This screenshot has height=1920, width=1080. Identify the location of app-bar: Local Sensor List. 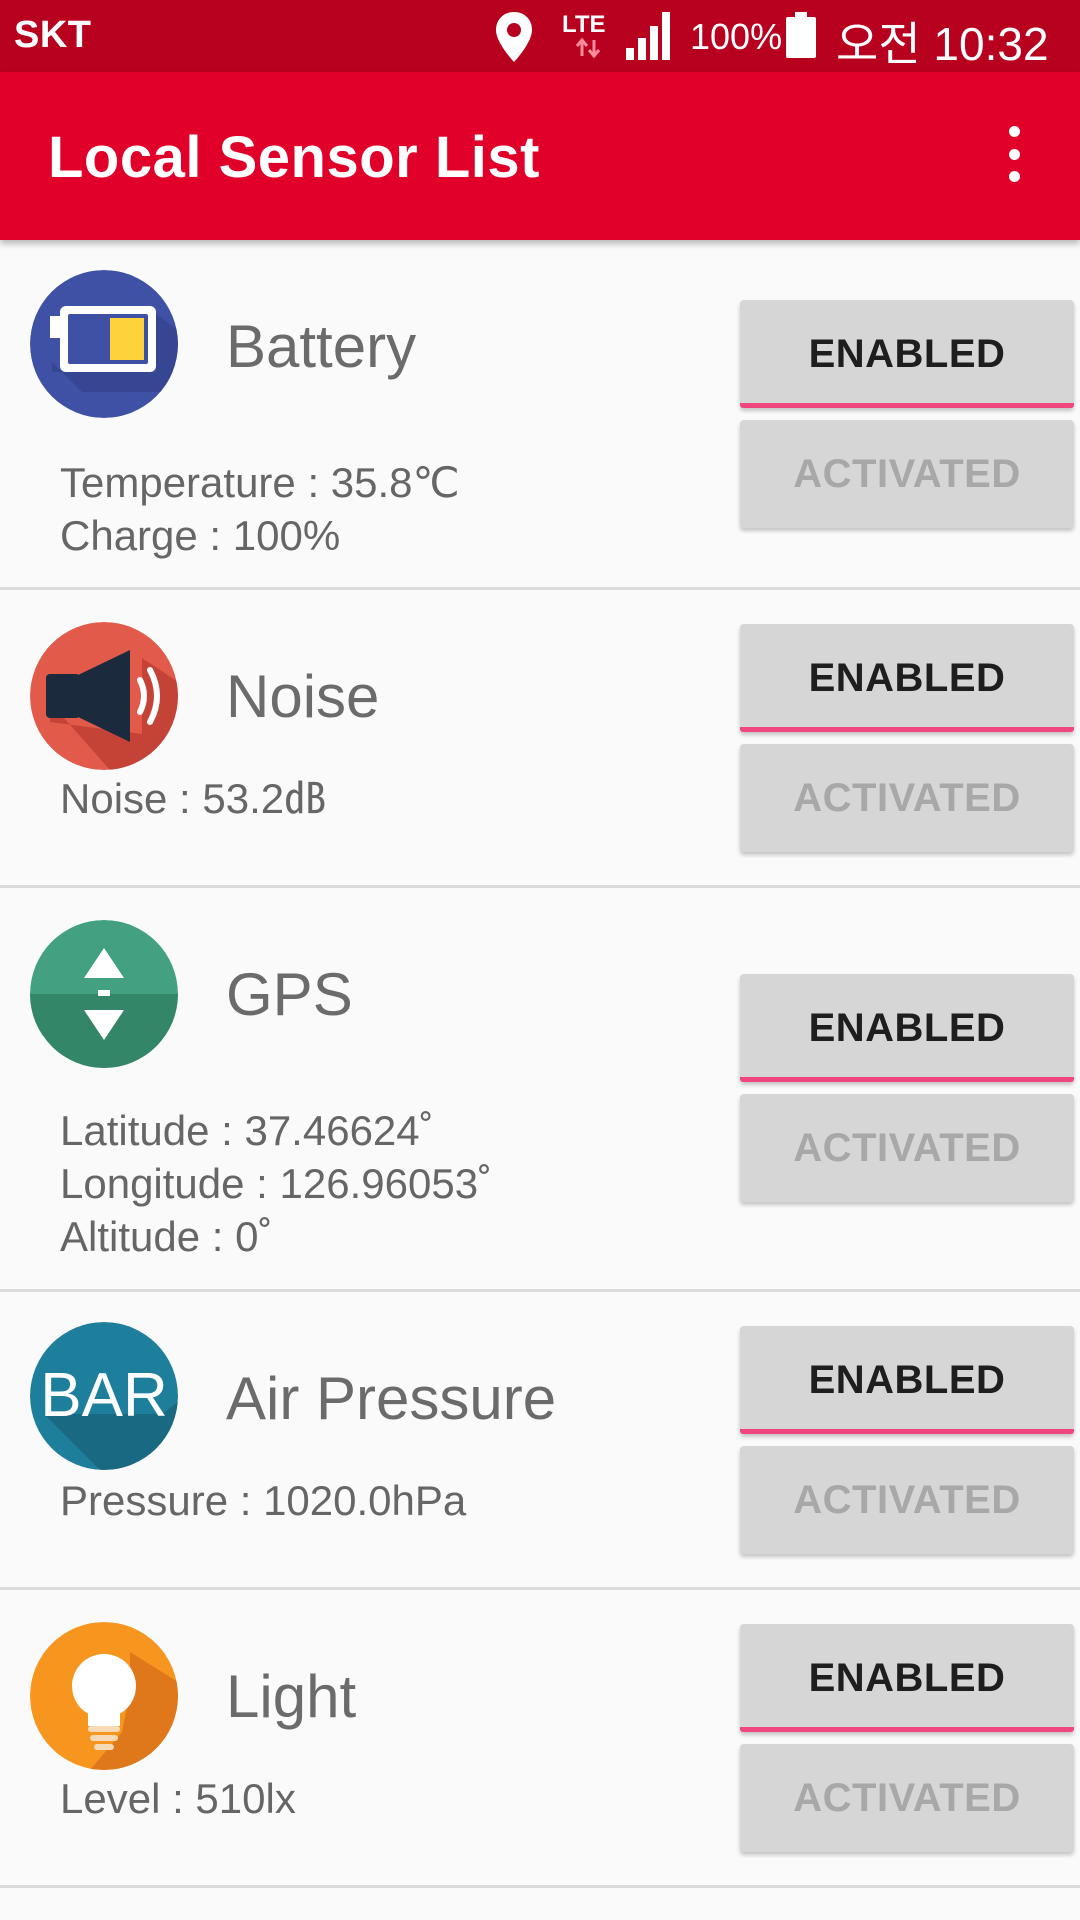
(540, 156).